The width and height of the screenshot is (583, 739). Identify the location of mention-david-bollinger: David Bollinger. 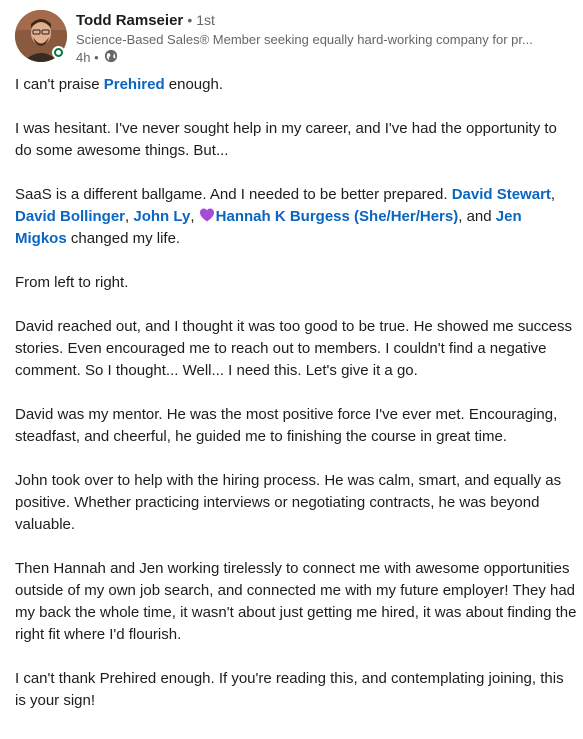
(70, 216).